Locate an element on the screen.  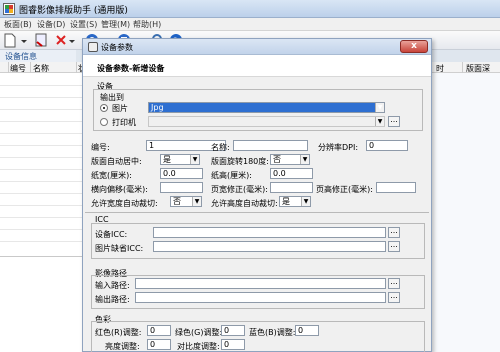
rotate-label: 版面旋转180度: is located at coordinates (240, 161).